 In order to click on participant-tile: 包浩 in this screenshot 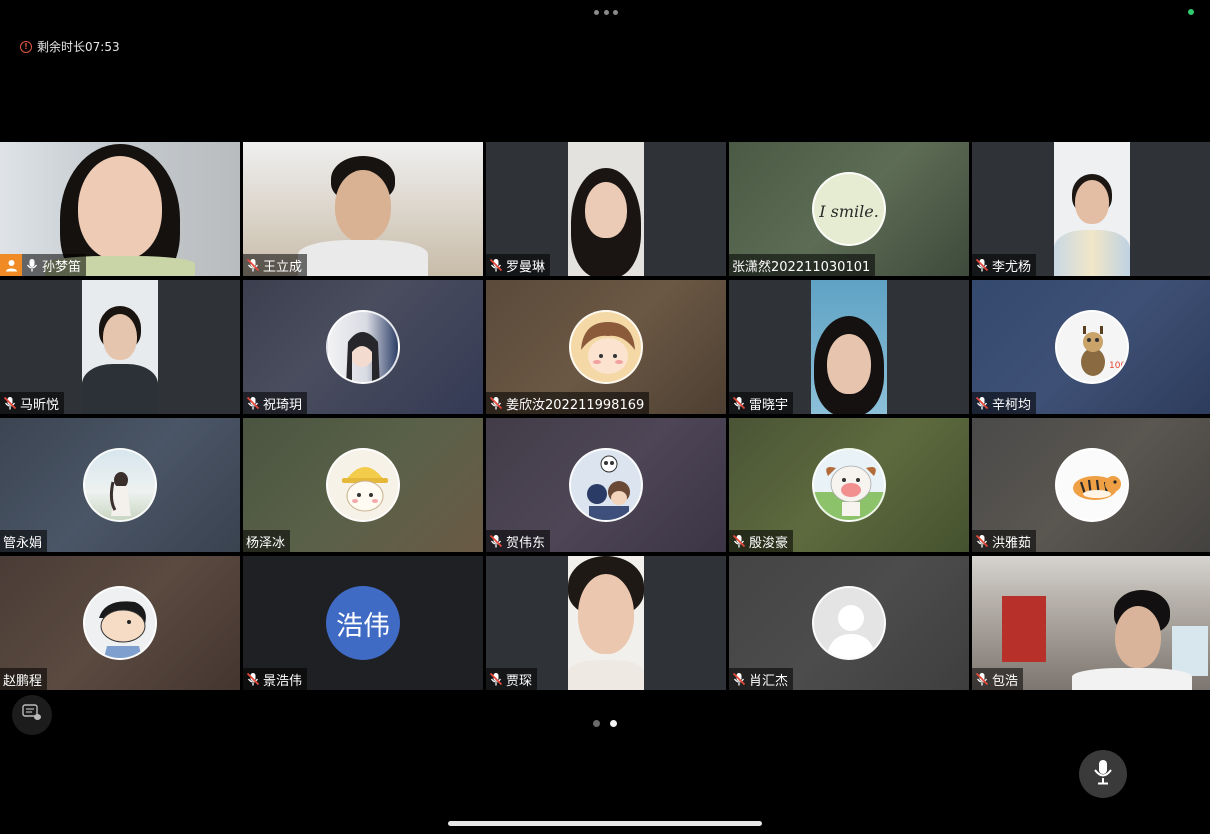, I will do `click(1091, 623)`.